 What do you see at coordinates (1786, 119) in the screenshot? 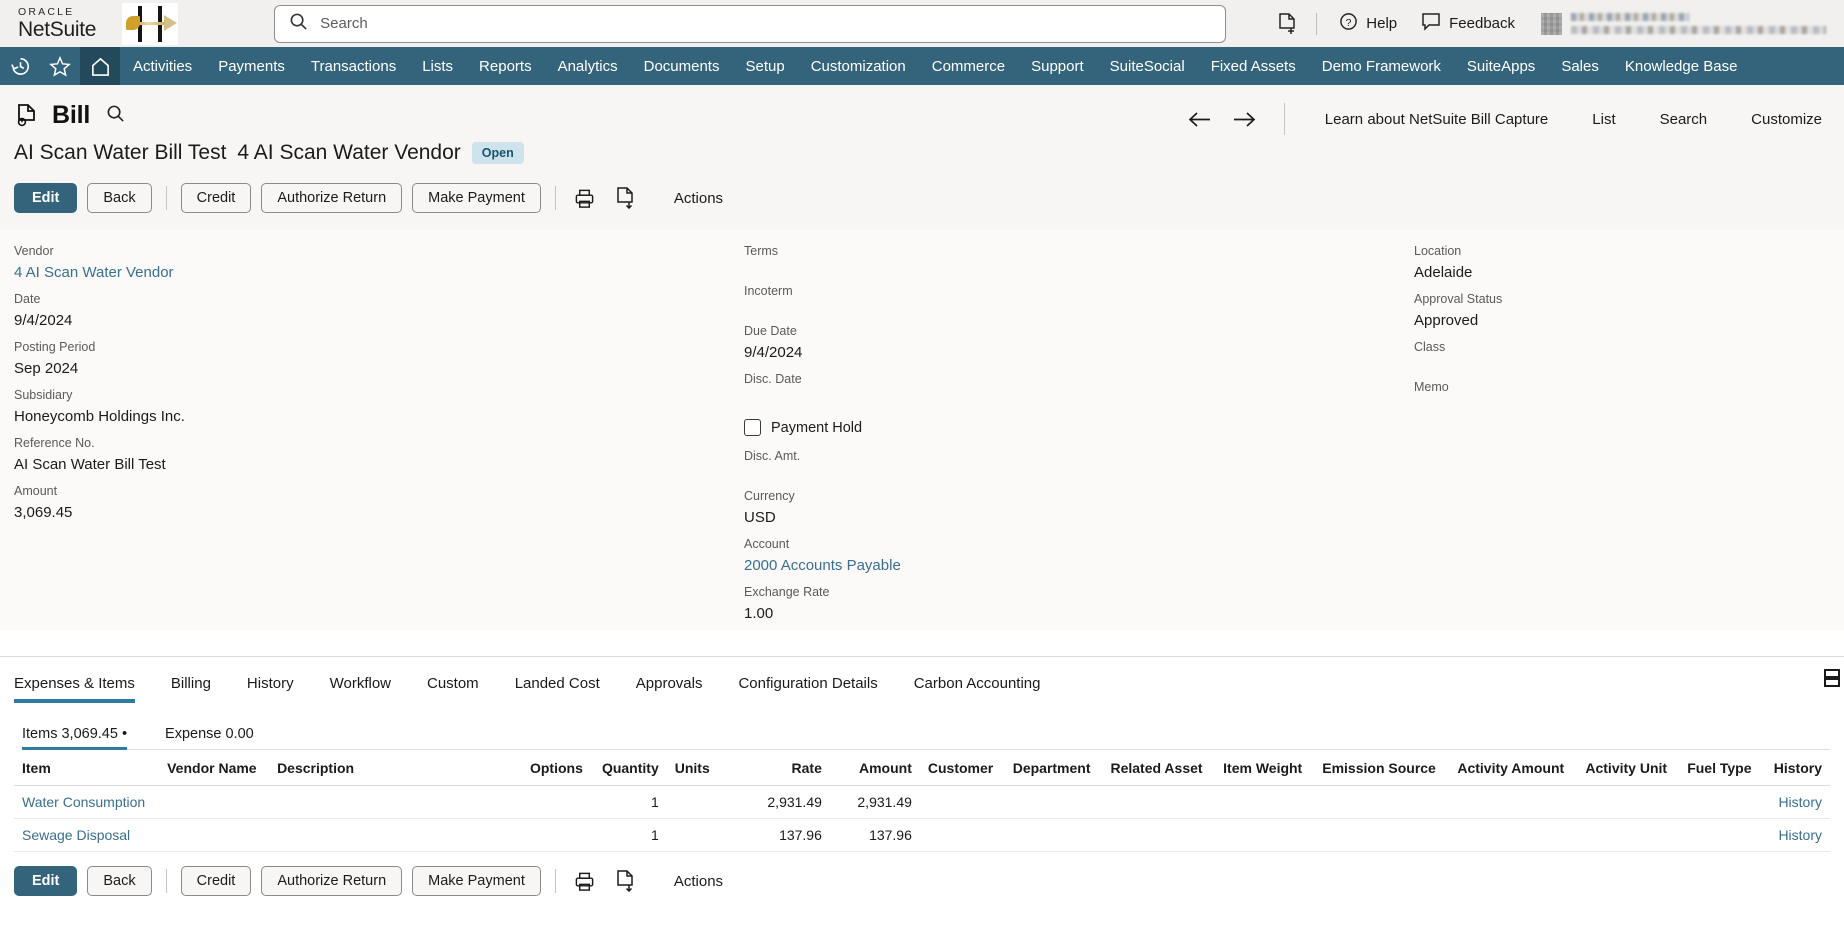
I see `customize-link: Customize` at bounding box center [1786, 119].